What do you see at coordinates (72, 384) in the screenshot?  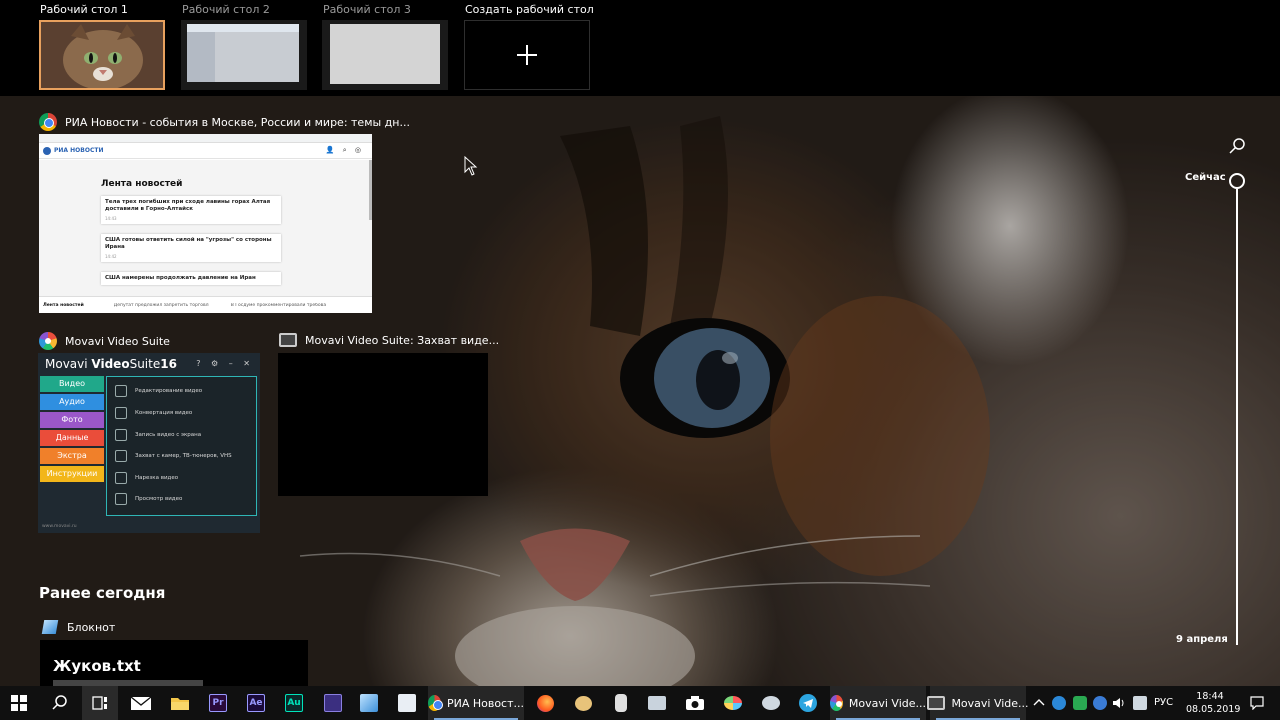 I see `tab-video: Видео` at bounding box center [72, 384].